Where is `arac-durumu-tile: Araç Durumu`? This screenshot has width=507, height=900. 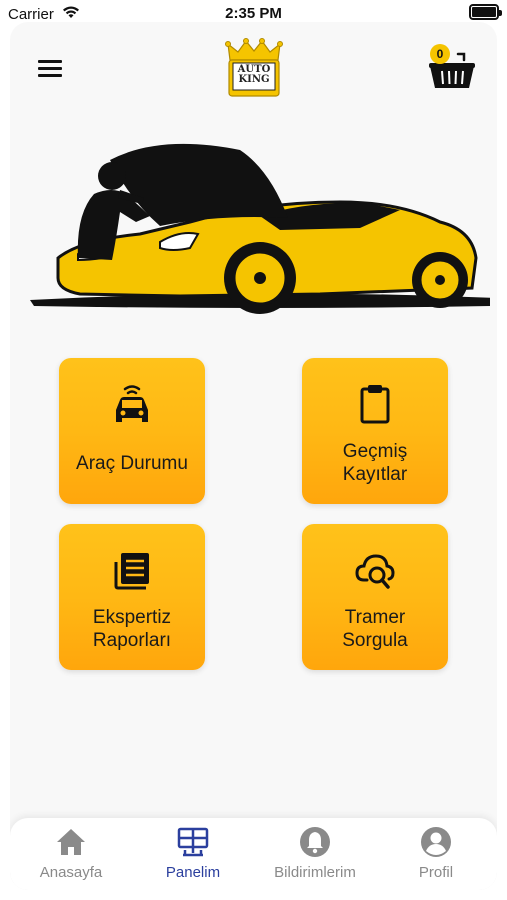
arac-durumu-tile: Araç Durumu is located at coordinates (132, 431).